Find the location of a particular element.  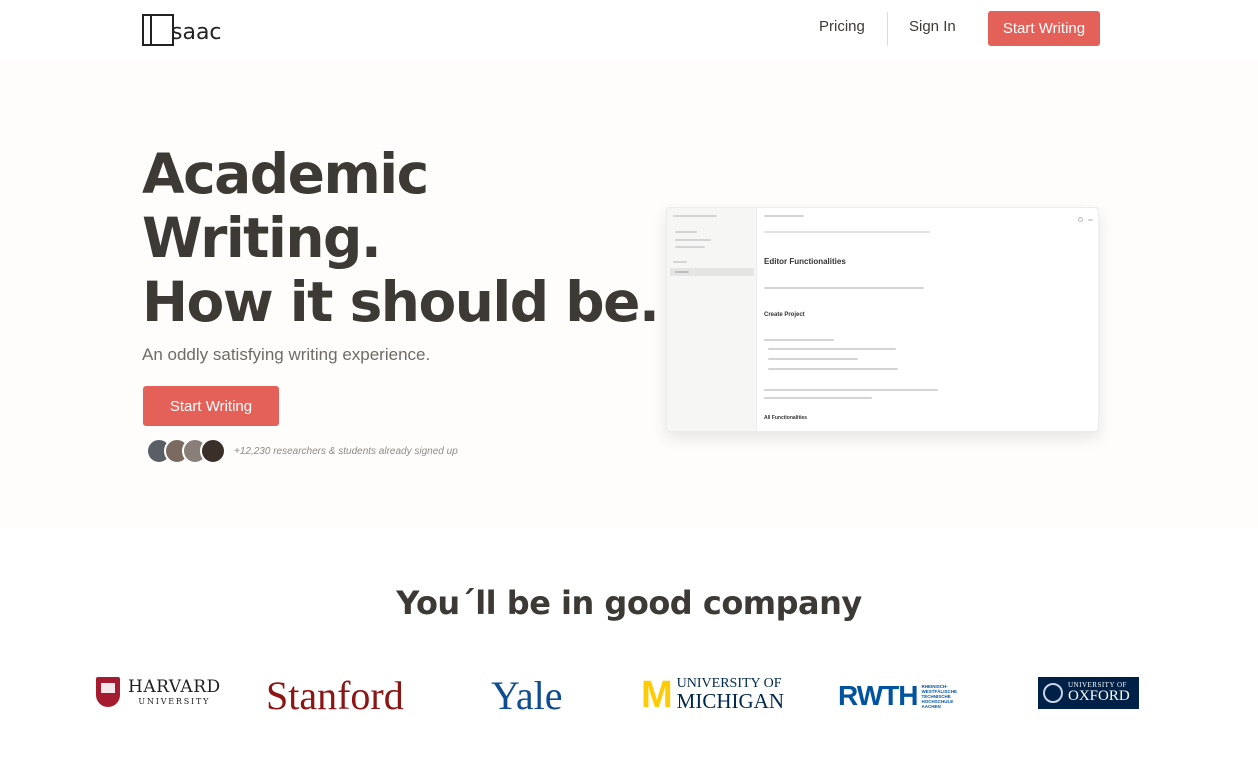

editor-sidebar is located at coordinates (712, 319).